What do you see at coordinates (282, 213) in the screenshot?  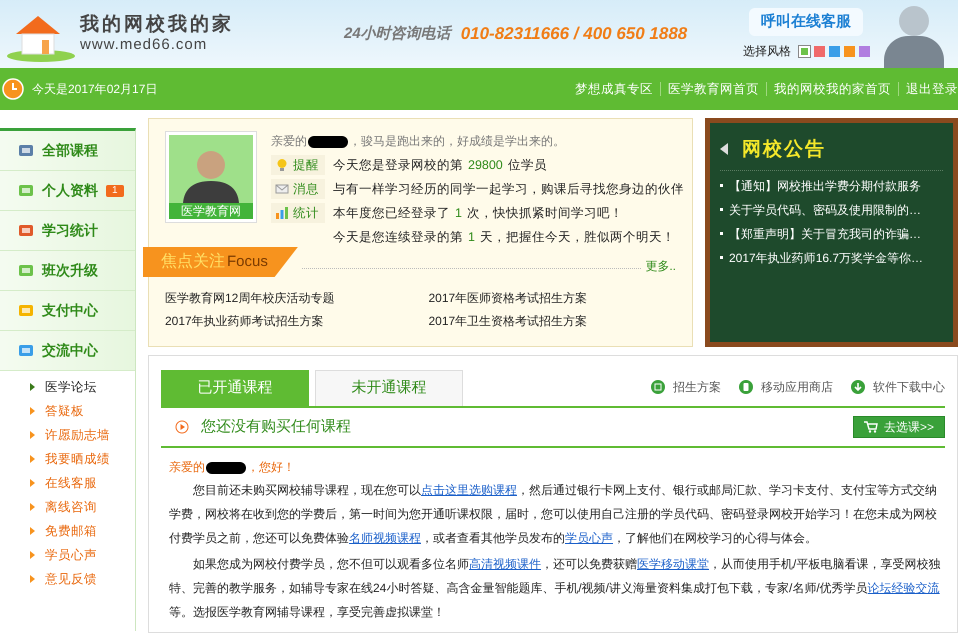 I see `bar-chart-icon` at bounding box center [282, 213].